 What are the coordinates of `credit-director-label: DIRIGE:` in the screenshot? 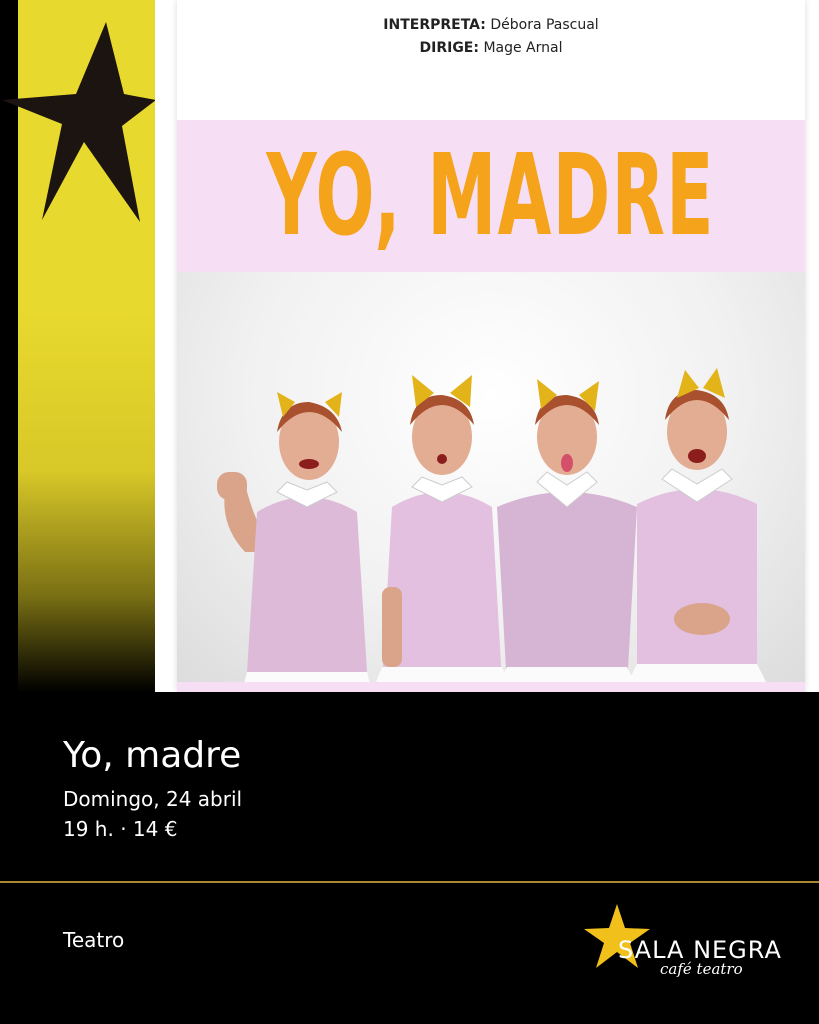 It's located at (449, 48).